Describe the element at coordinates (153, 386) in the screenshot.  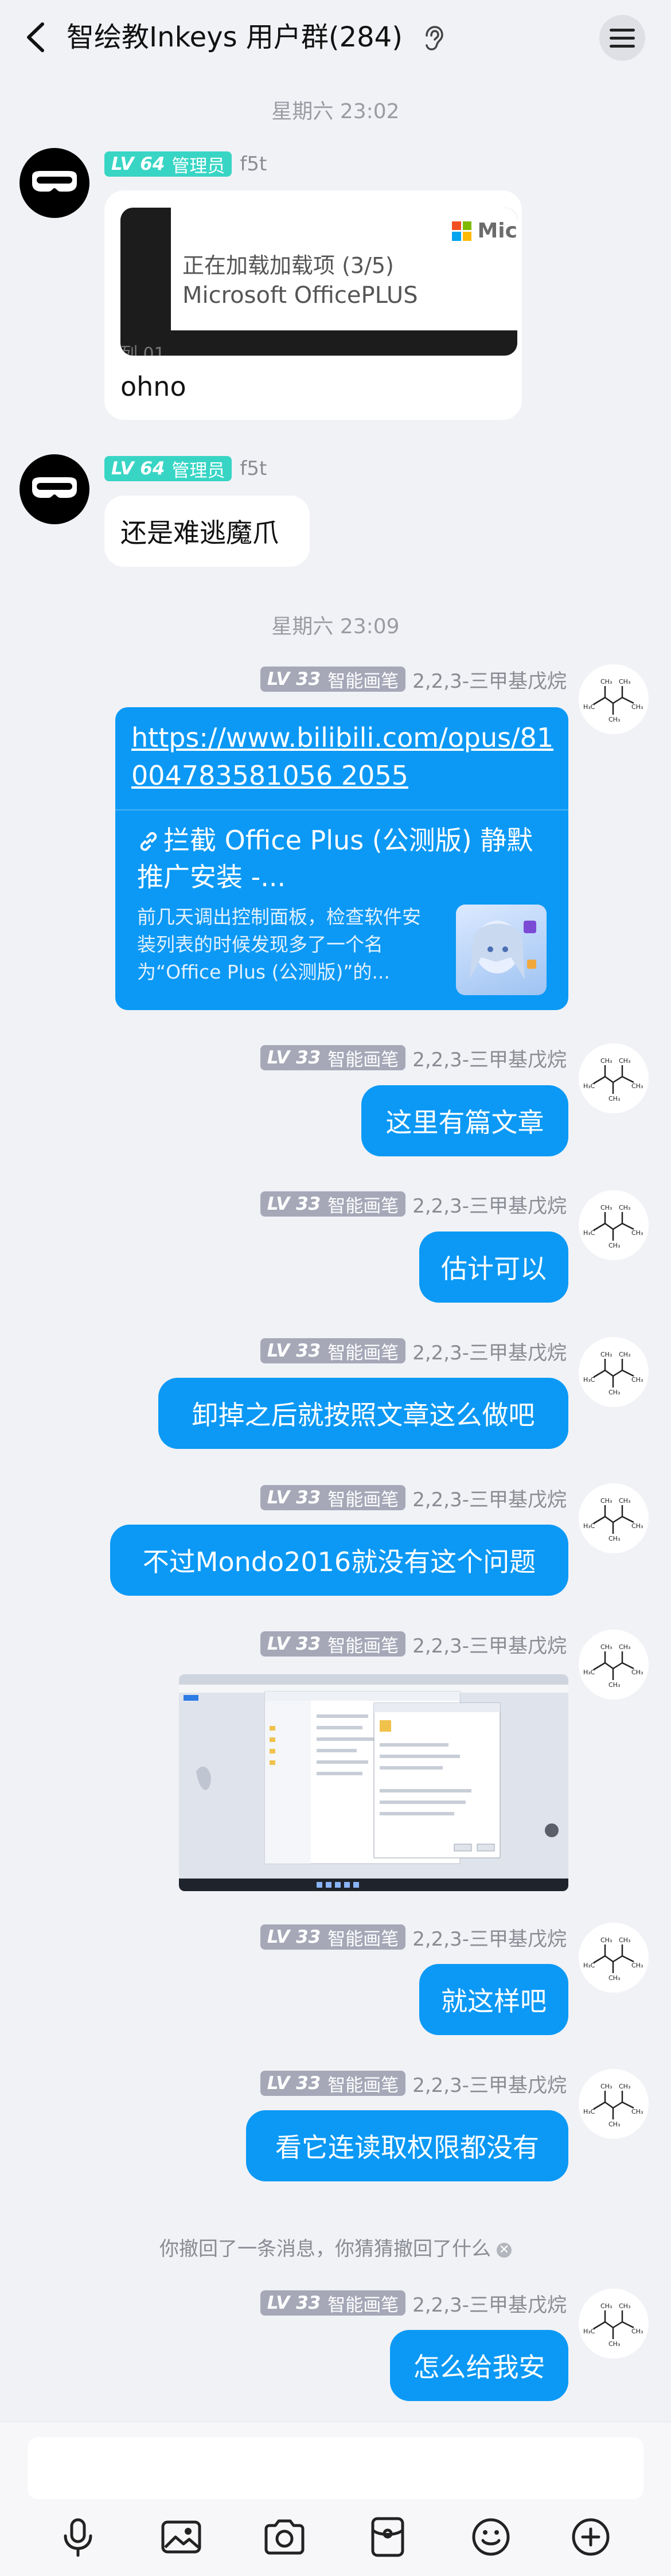
I see `message-text: ohno` at that location.